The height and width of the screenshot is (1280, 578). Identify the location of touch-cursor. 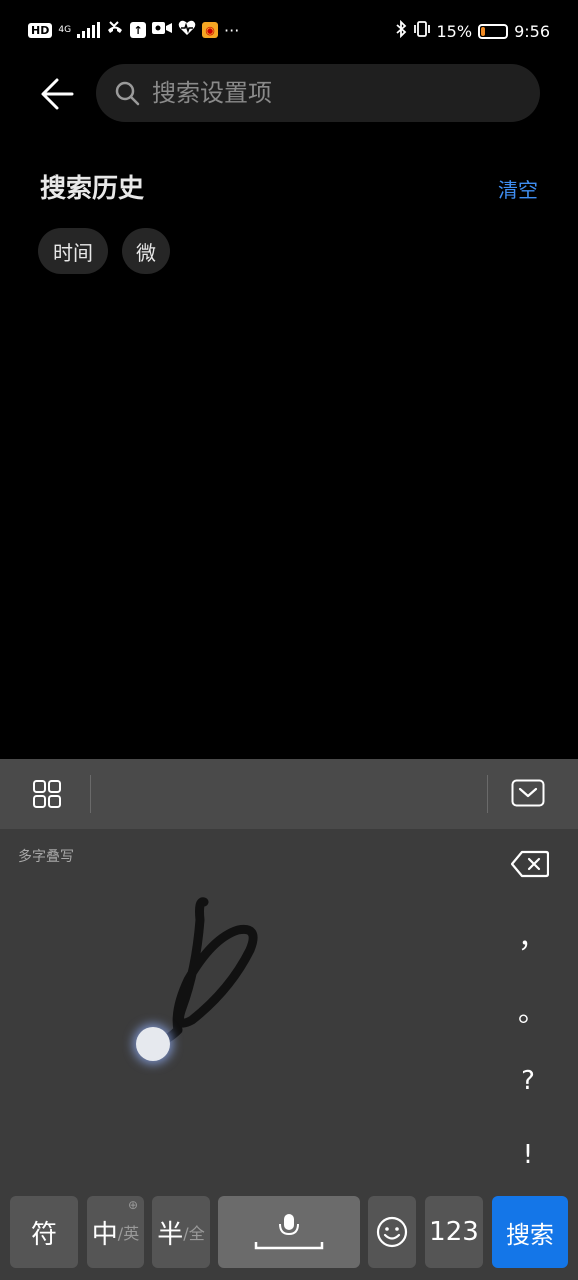
(153, 1044).